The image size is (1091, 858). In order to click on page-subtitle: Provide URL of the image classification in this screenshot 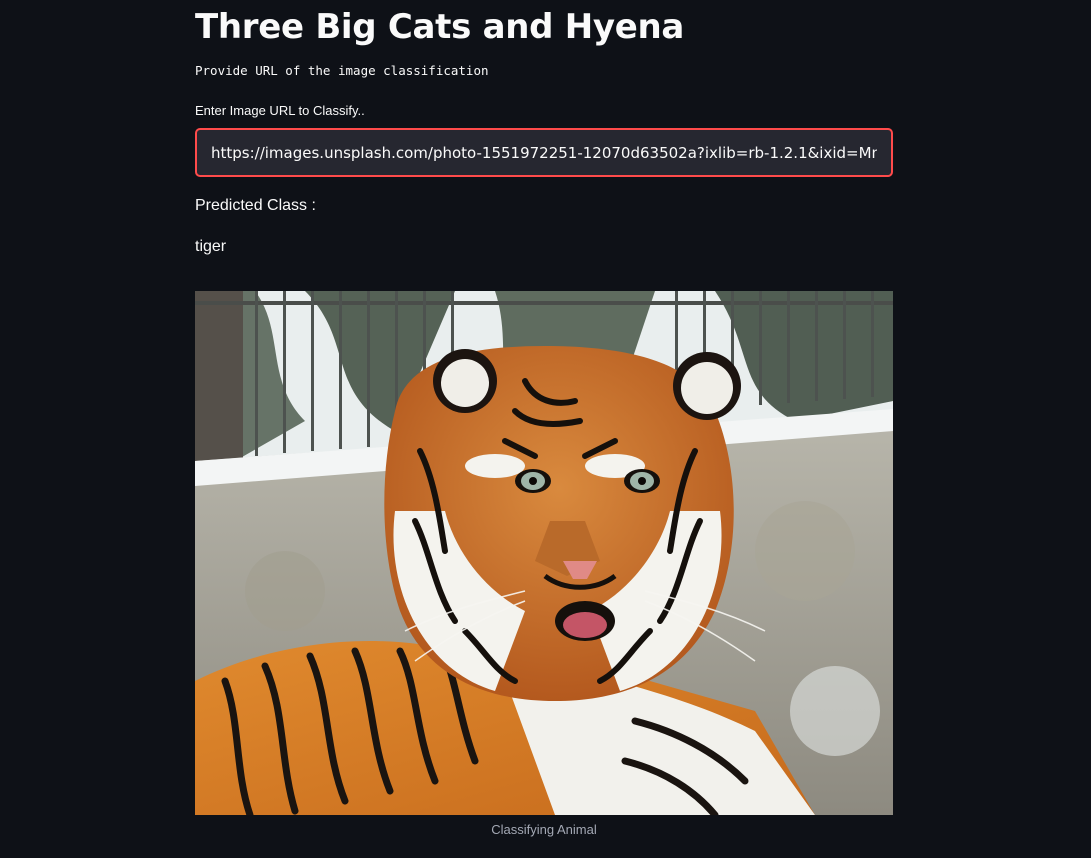, I will do `click(342, 70)`.